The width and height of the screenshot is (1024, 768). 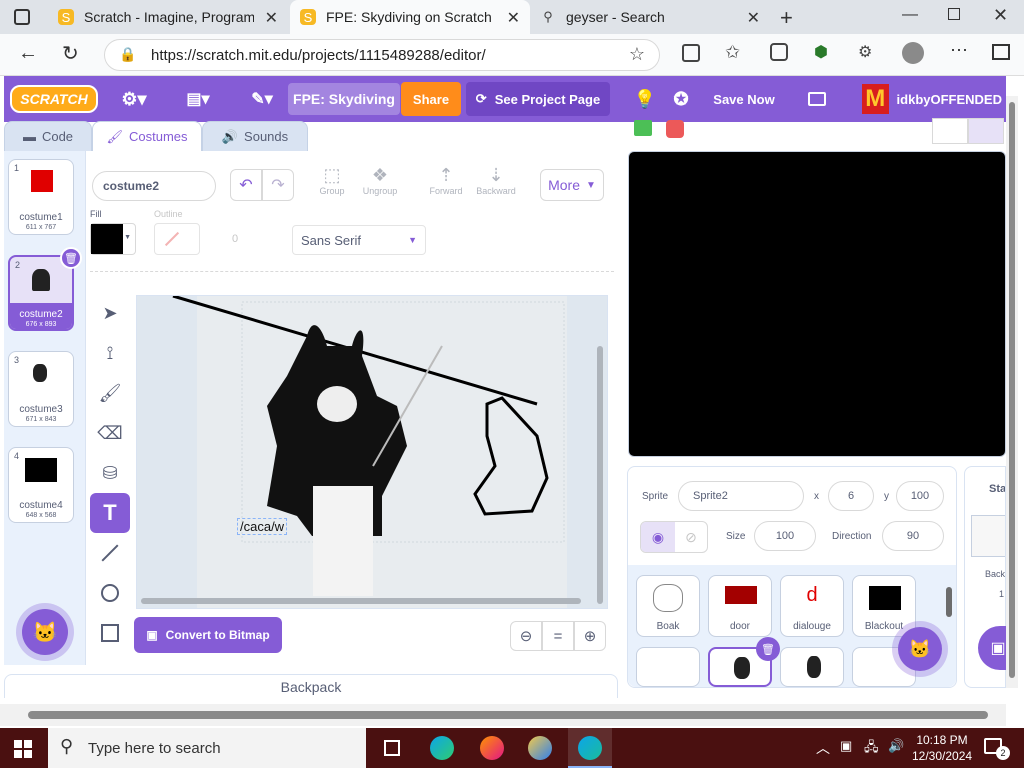 I want to click on costume-item: 4 costume4 648 x 568, so click(x=41, y=485).